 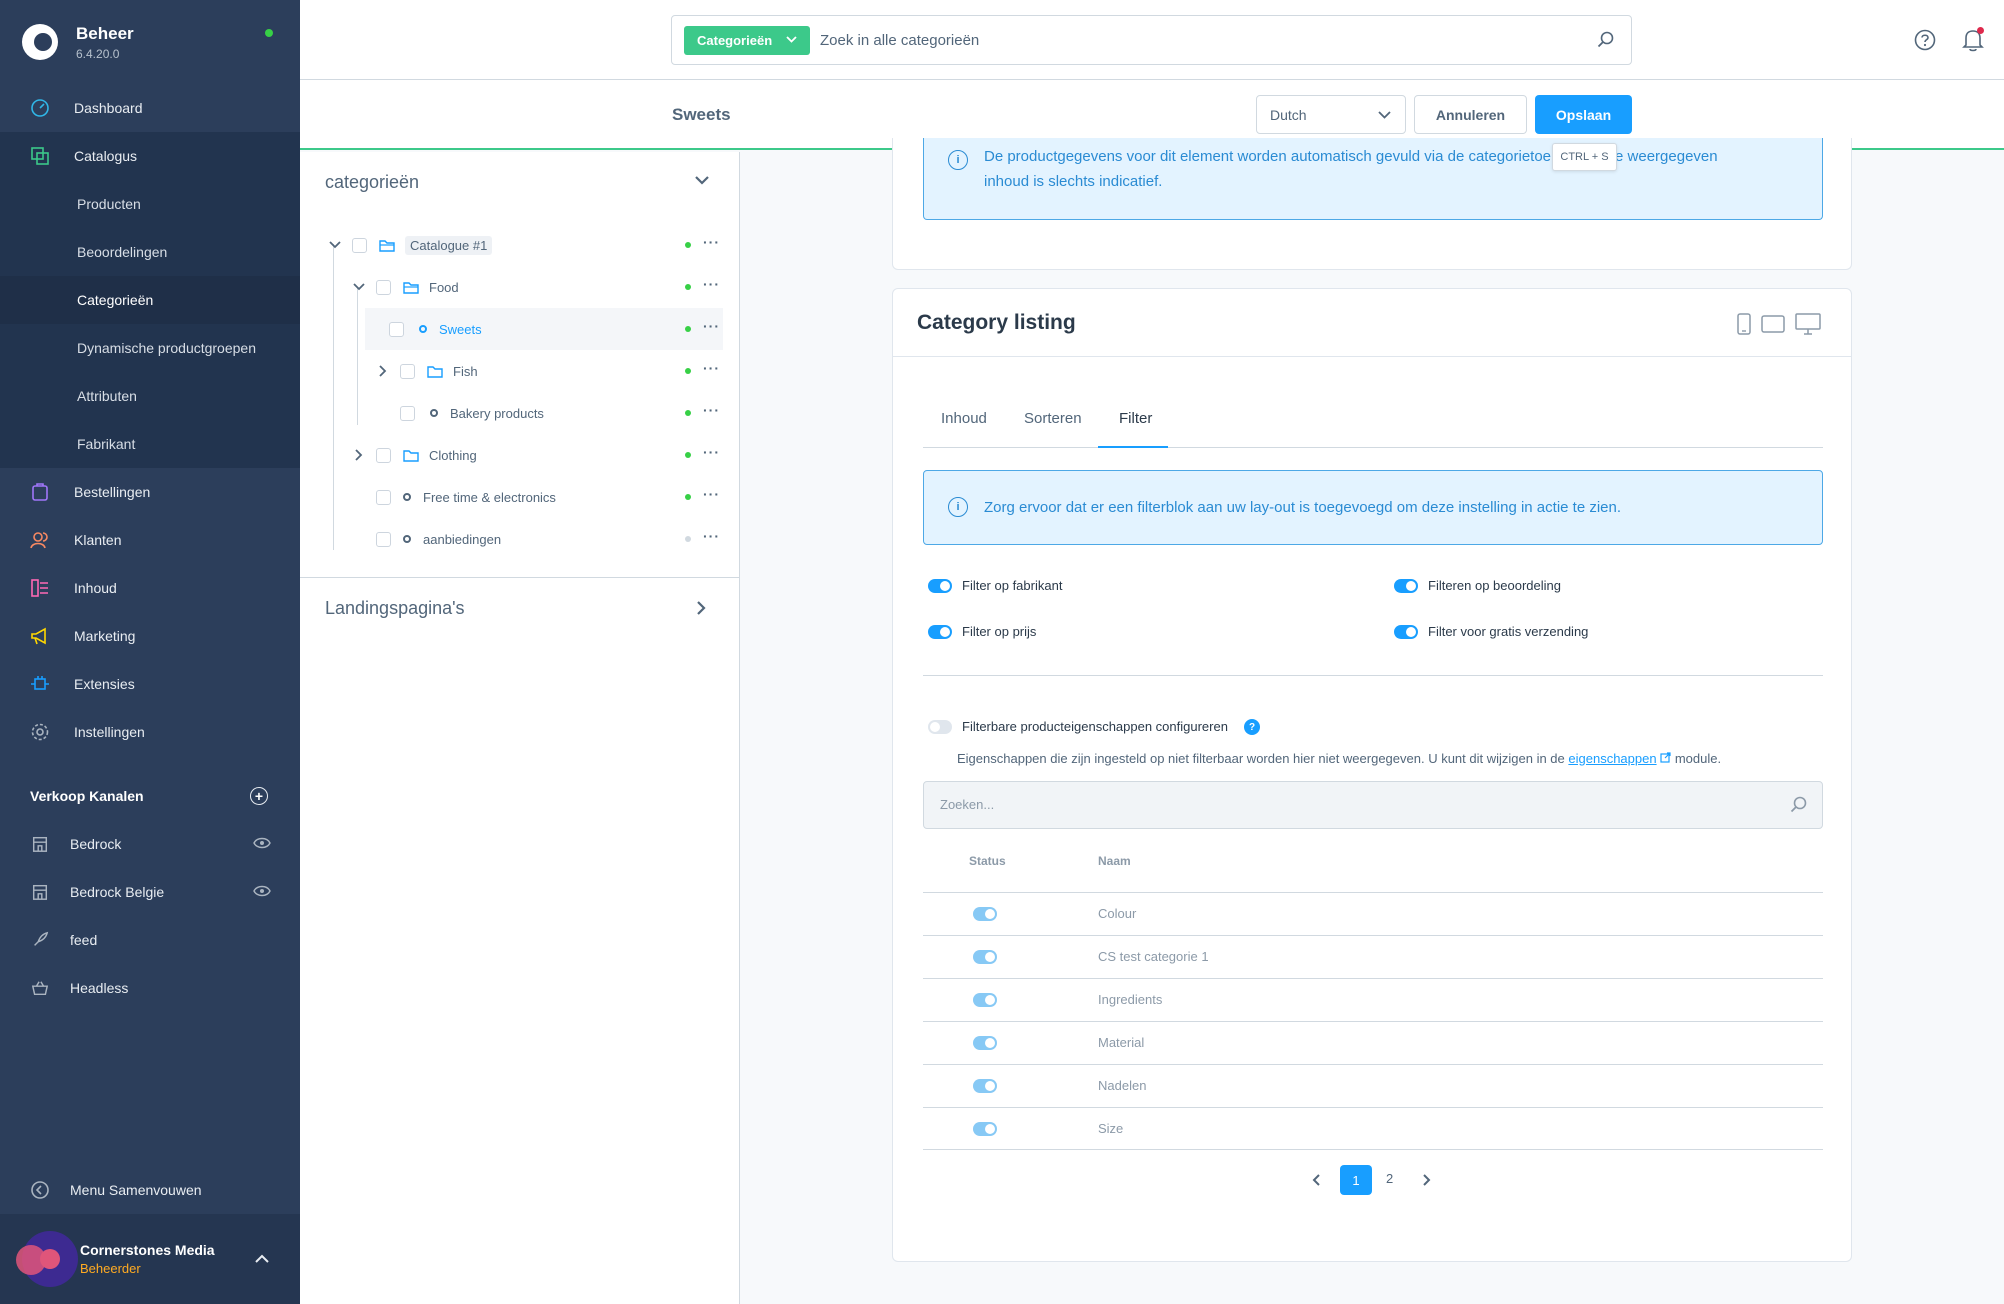 What do you see at coordinates (552, 413) in the screenshot?
I see `tree-item-bakery-products: Bakery products ···` at bounding box center [552, 413].